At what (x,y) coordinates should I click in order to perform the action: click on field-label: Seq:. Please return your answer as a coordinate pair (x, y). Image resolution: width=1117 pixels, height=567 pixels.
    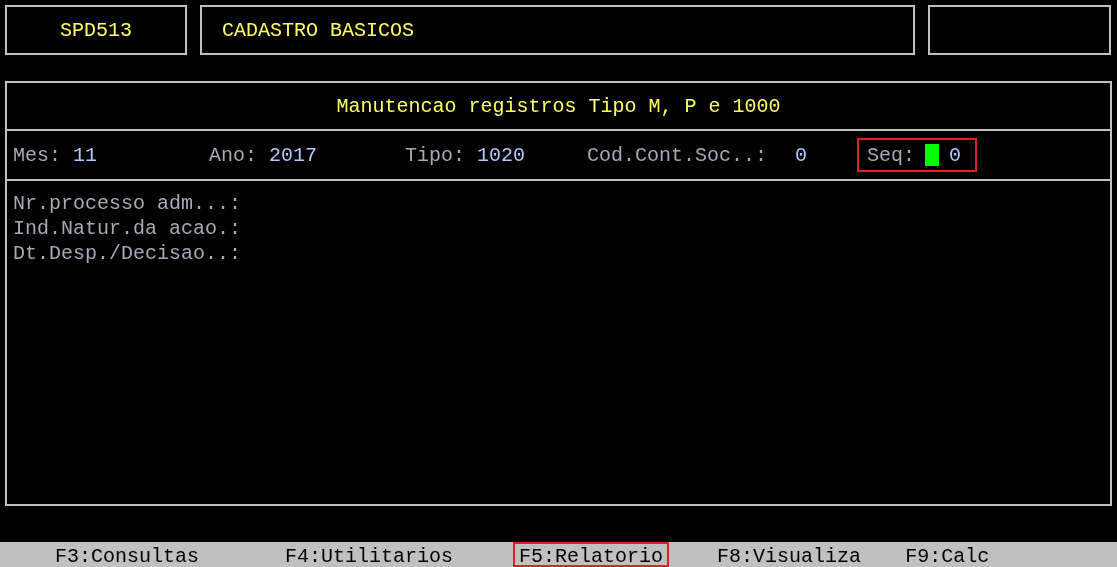
    Looking at the image, I should click on (891, 155).